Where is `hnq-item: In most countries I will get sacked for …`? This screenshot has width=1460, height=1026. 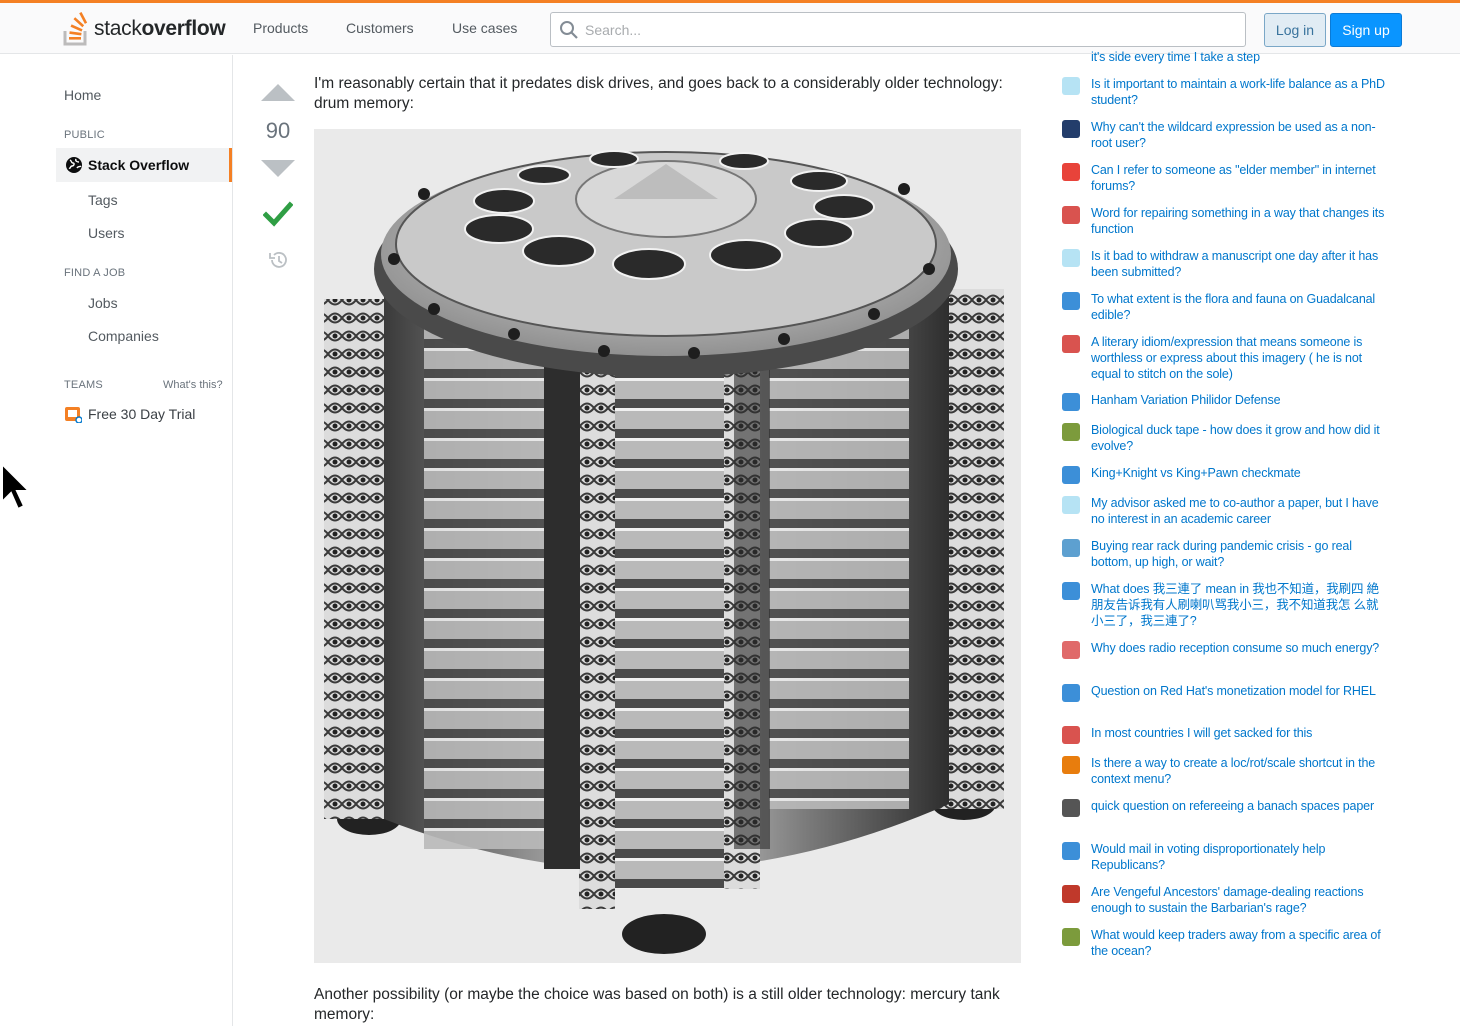 hnq-item: In most countries I will get sacked for … is located at coordinates (1223, 734).